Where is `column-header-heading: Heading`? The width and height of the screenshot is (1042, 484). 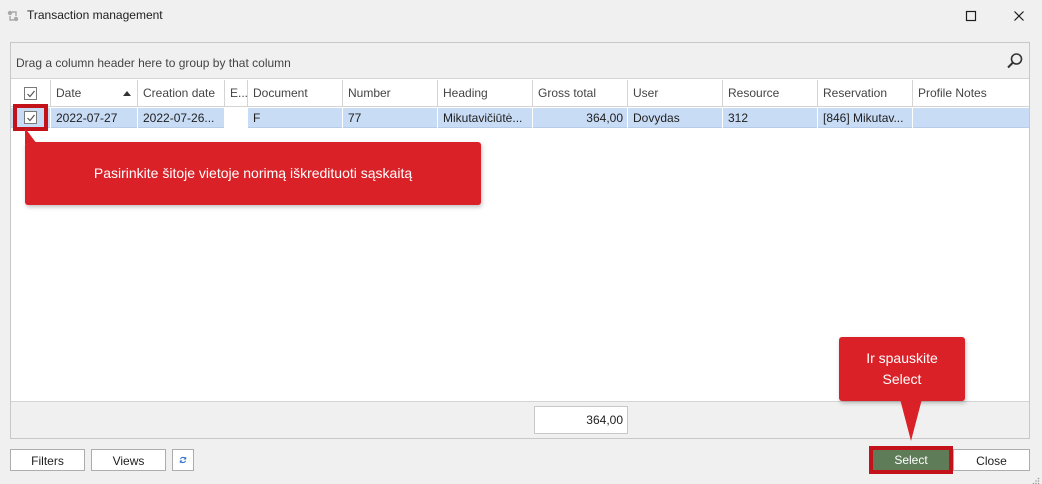
column-header-heading: Heading is located at coordinates (485, 93).